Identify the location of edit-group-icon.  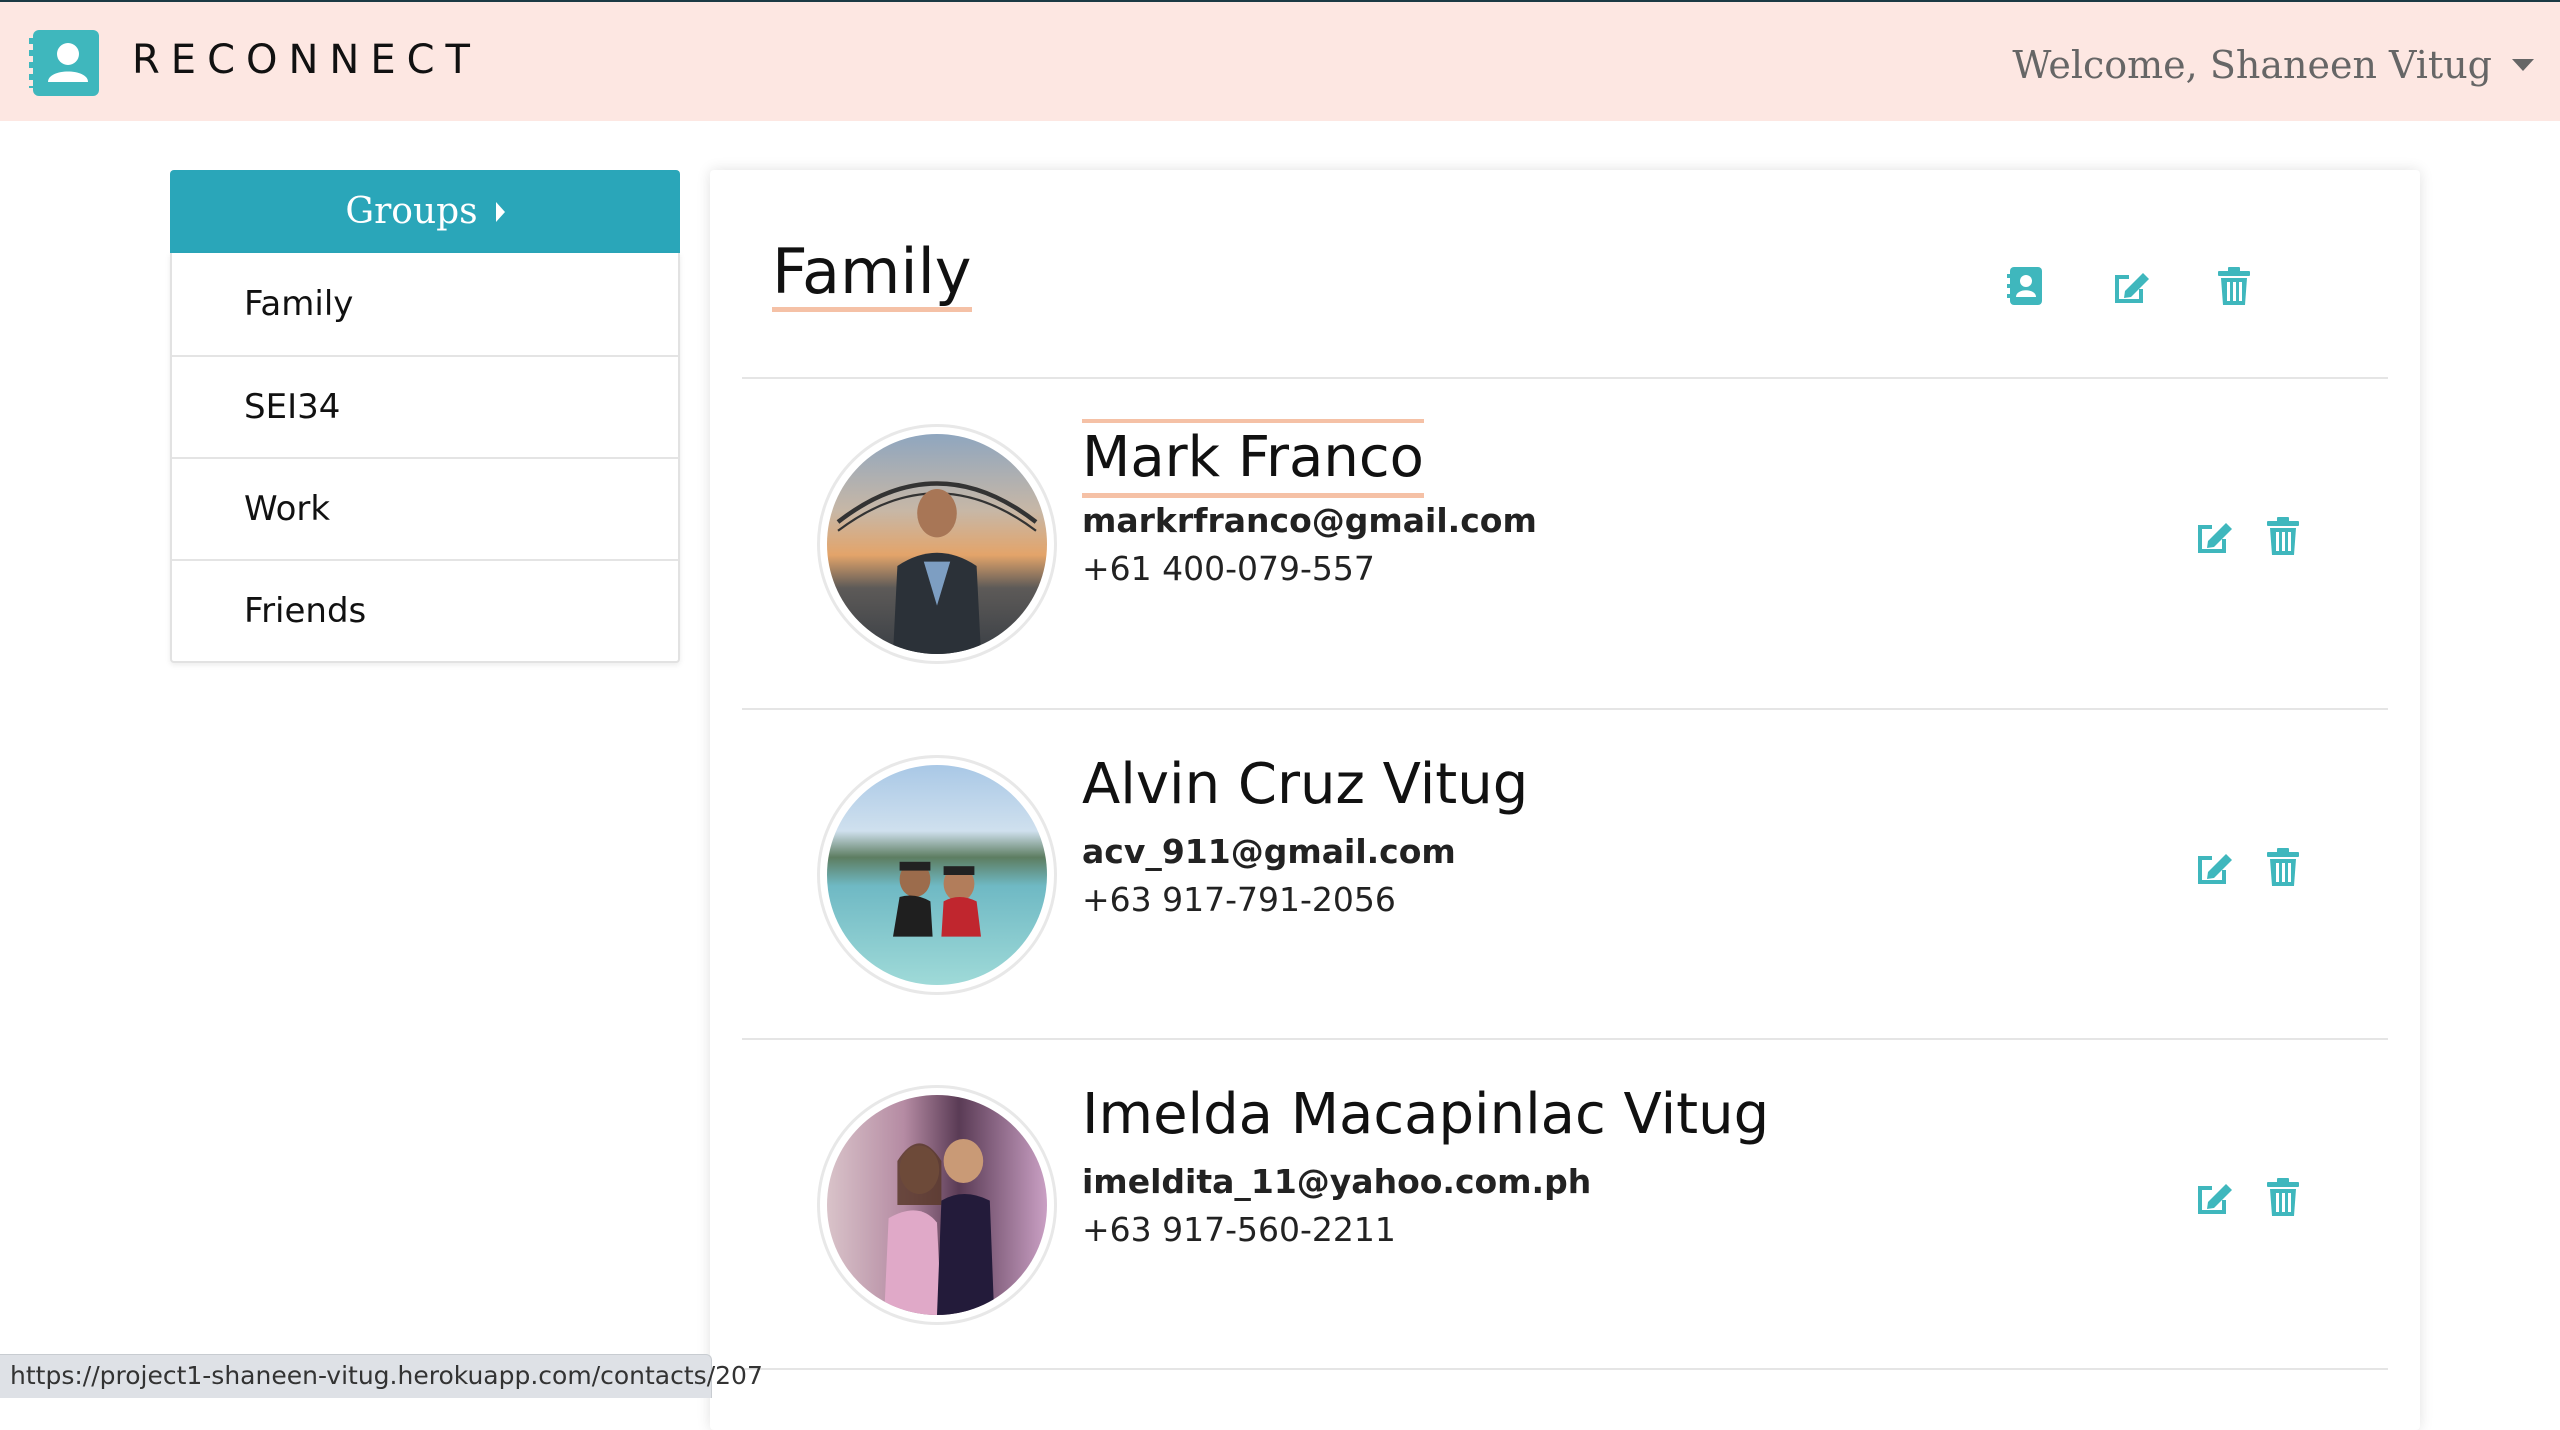
(2130, 286).